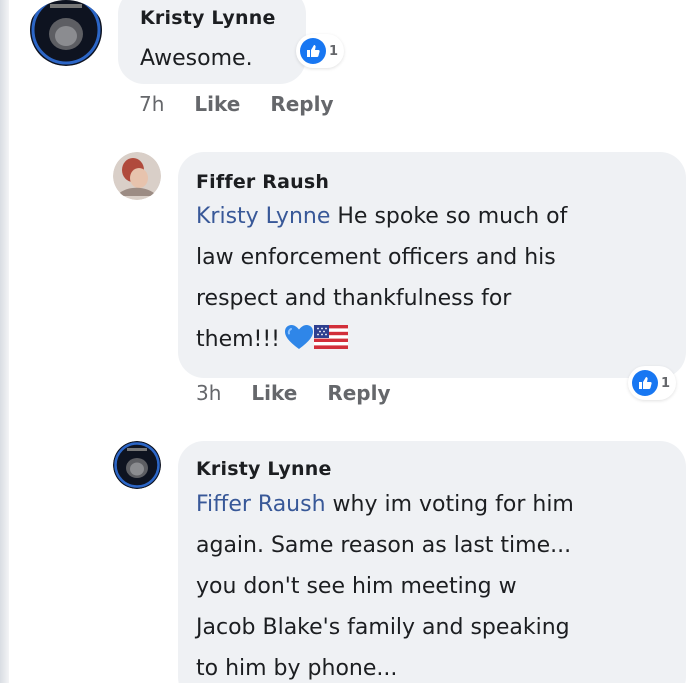 The image size is (700, 683). Describe the element at coordinates (251, 104) in the screenshot. I see `comment-actions: 7h Like Reply` at that location.